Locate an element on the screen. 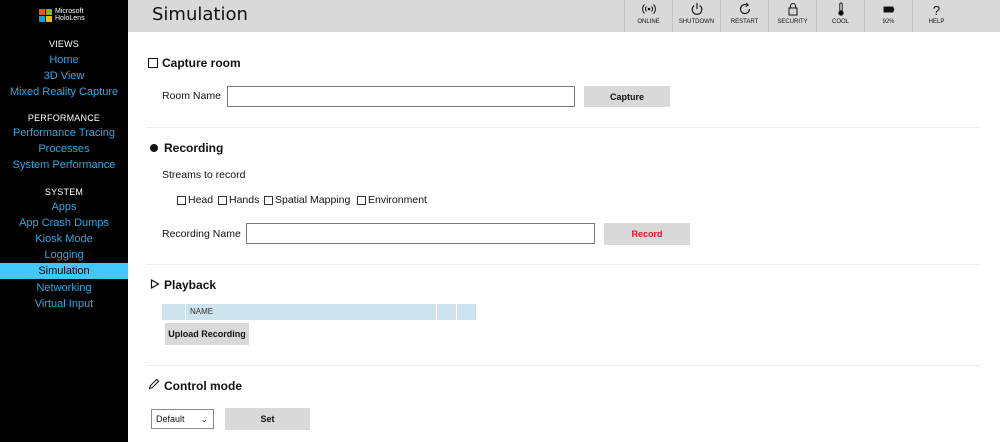 This screenshot has width=1000, height=442. control-mode-select: Default ⌄ is located at coordinates (182, 419).